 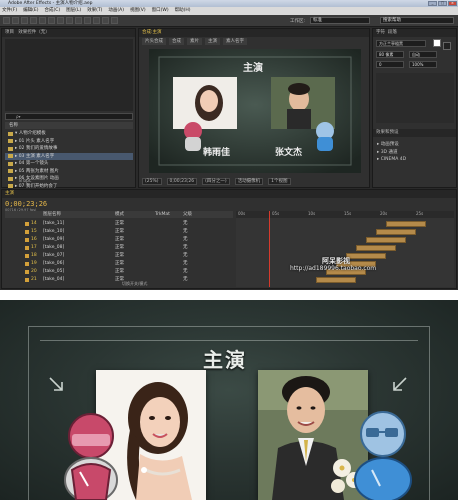 I want to click on tab-character: 字符, so click(x=380, y=32).